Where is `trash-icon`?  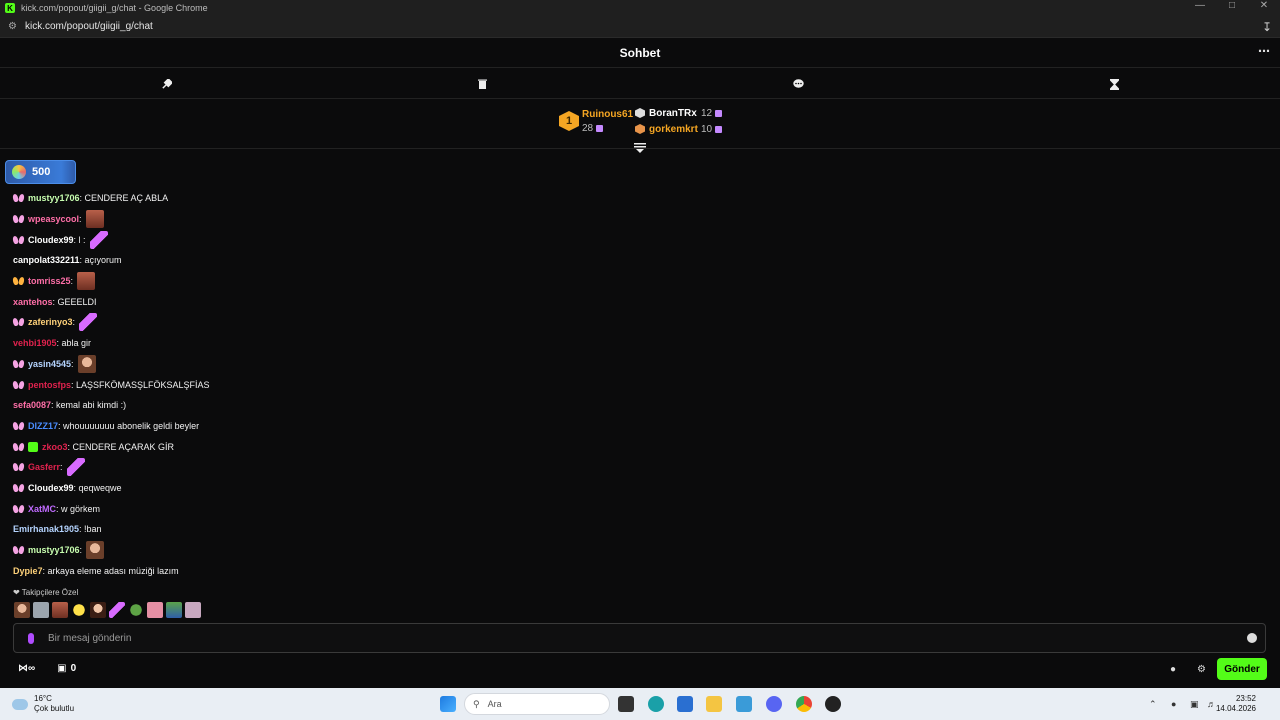
trash-icon is located at coordinates (482, 84).